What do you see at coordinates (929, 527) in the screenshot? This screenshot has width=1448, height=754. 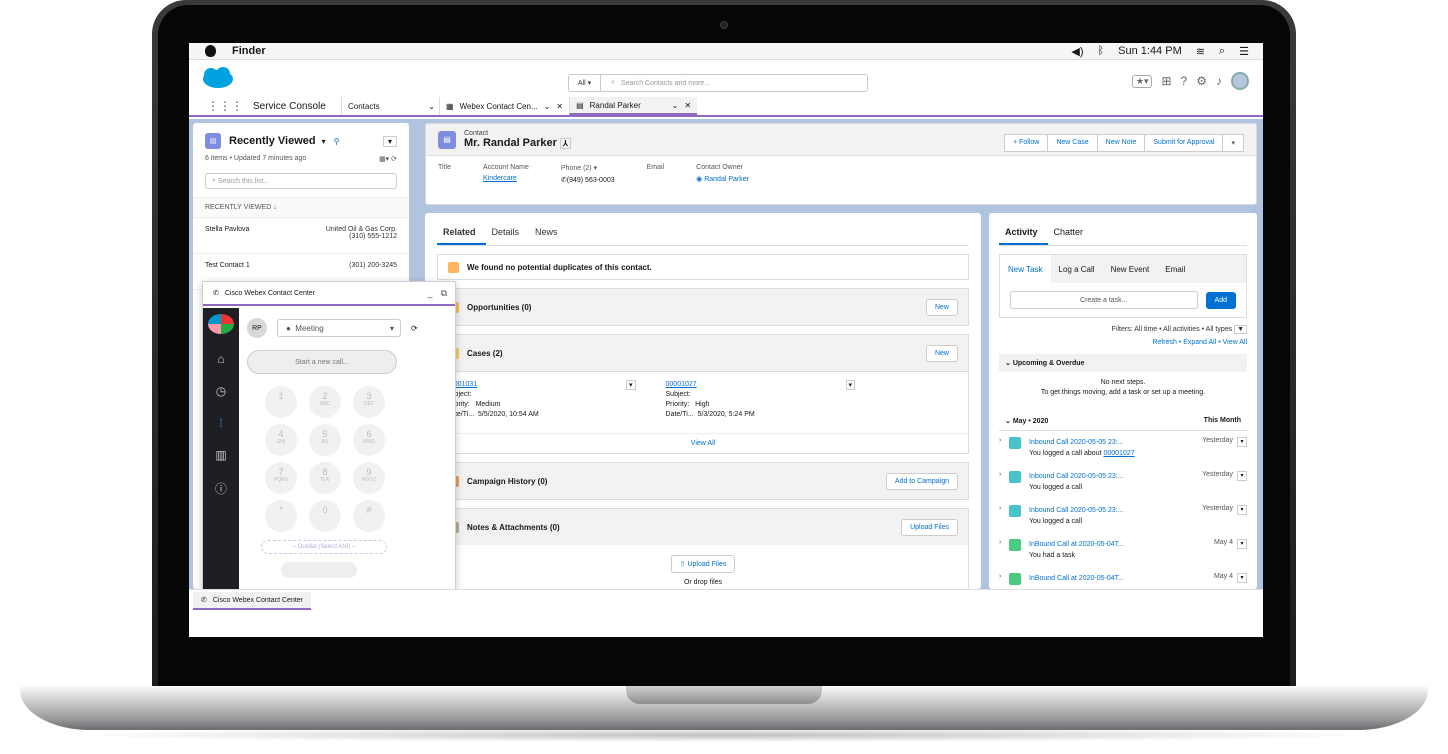 I see `upload-files-button: Upload Files` at bounding box center [929, 527].